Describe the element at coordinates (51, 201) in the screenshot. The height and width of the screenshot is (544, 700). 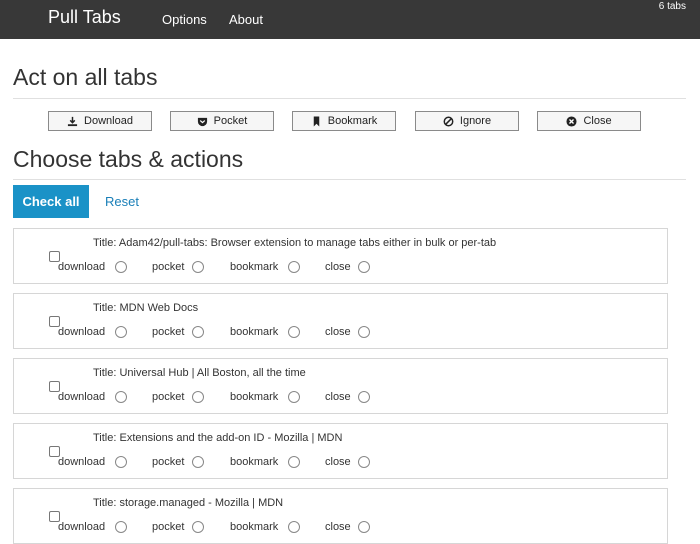
I see `check-all-button: Check all` at that location.